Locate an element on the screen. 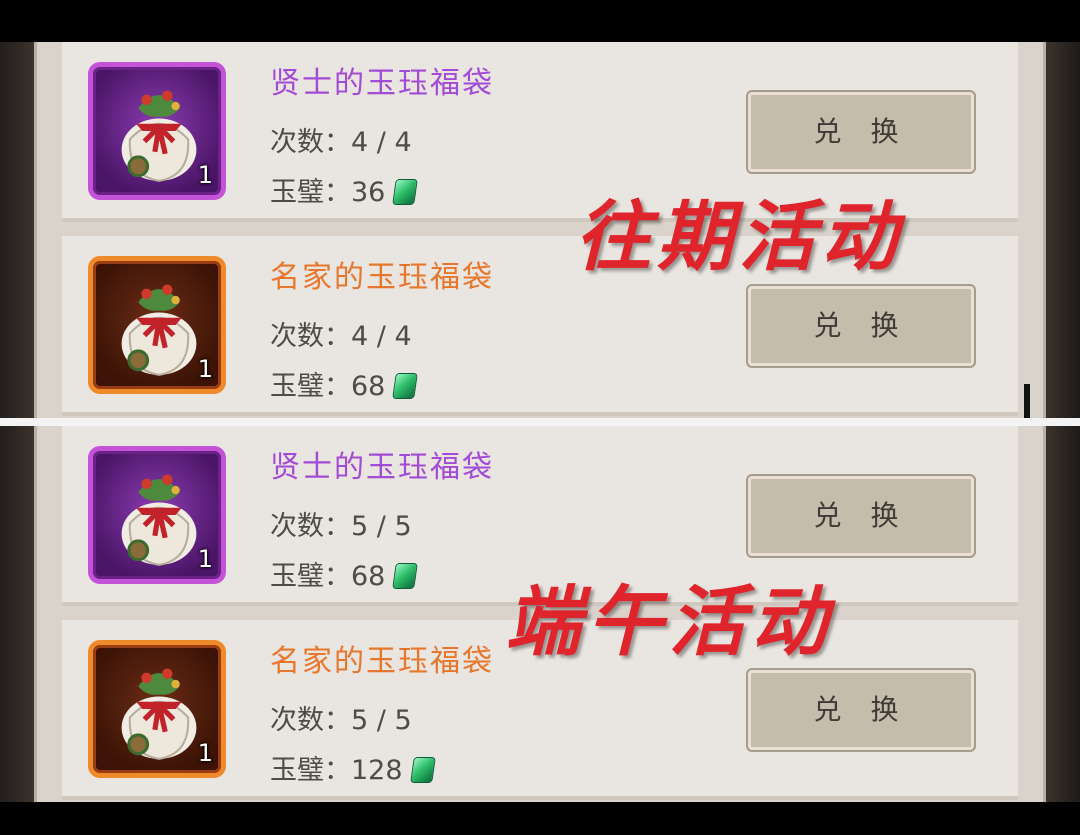  price-row: 玉璧：128 is located at coordinates (352, 767).